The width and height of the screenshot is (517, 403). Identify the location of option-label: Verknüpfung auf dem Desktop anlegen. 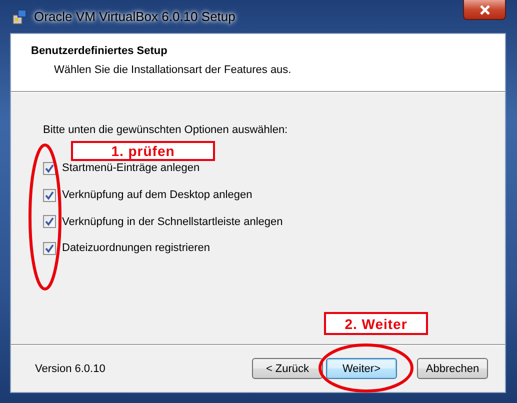
(157, 195).